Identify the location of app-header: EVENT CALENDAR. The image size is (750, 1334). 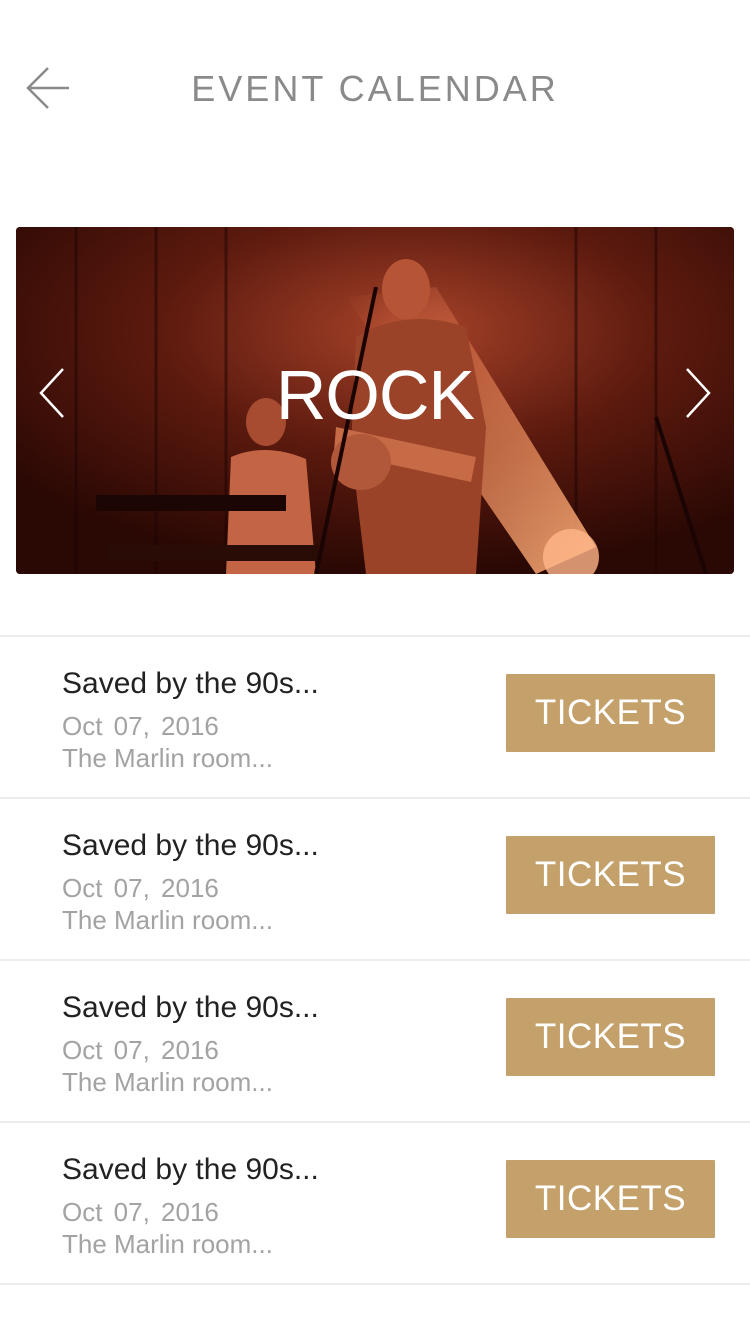
(375, 90).